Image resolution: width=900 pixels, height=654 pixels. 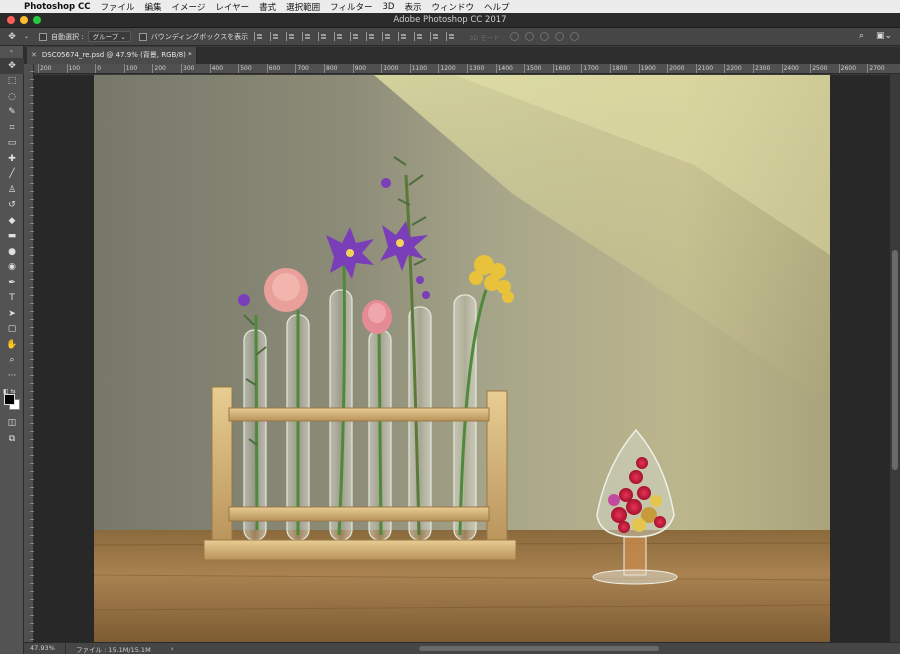 What do you see at coordinates (12, 314) in the screenshot?
I see `path-select-tool-icon: ➤` at bounding box center [12, 314].